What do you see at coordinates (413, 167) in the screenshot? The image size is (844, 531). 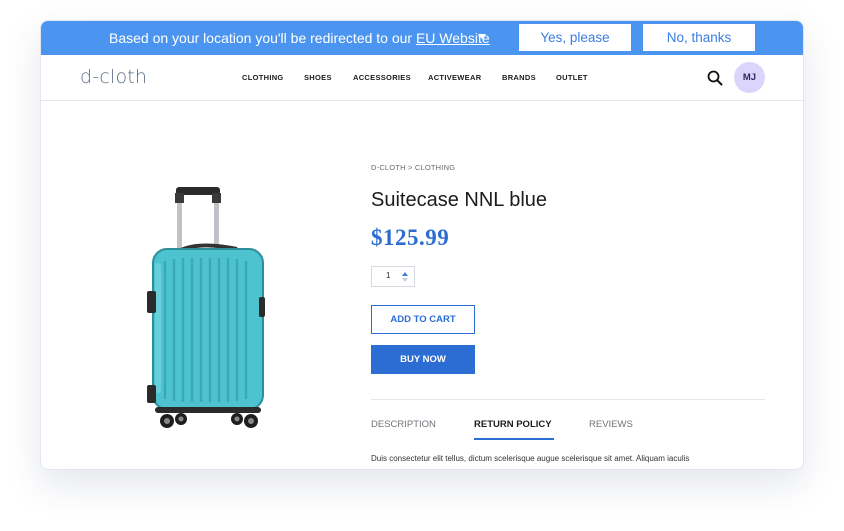 I see `breadcrumb: D-CLOTH > CLOTHING` at bounding box center [413, 167].